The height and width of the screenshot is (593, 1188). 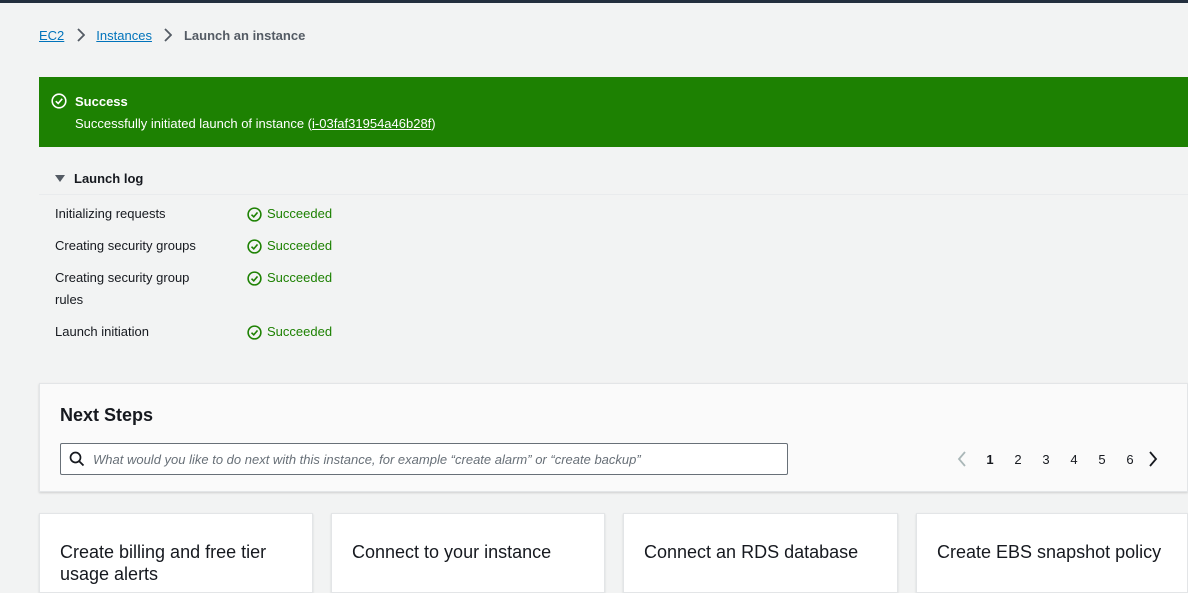 What do you see at coordinates (101, 101) in the screenshot?
I see `flash-title: Success` at bounding box center [101, 101].